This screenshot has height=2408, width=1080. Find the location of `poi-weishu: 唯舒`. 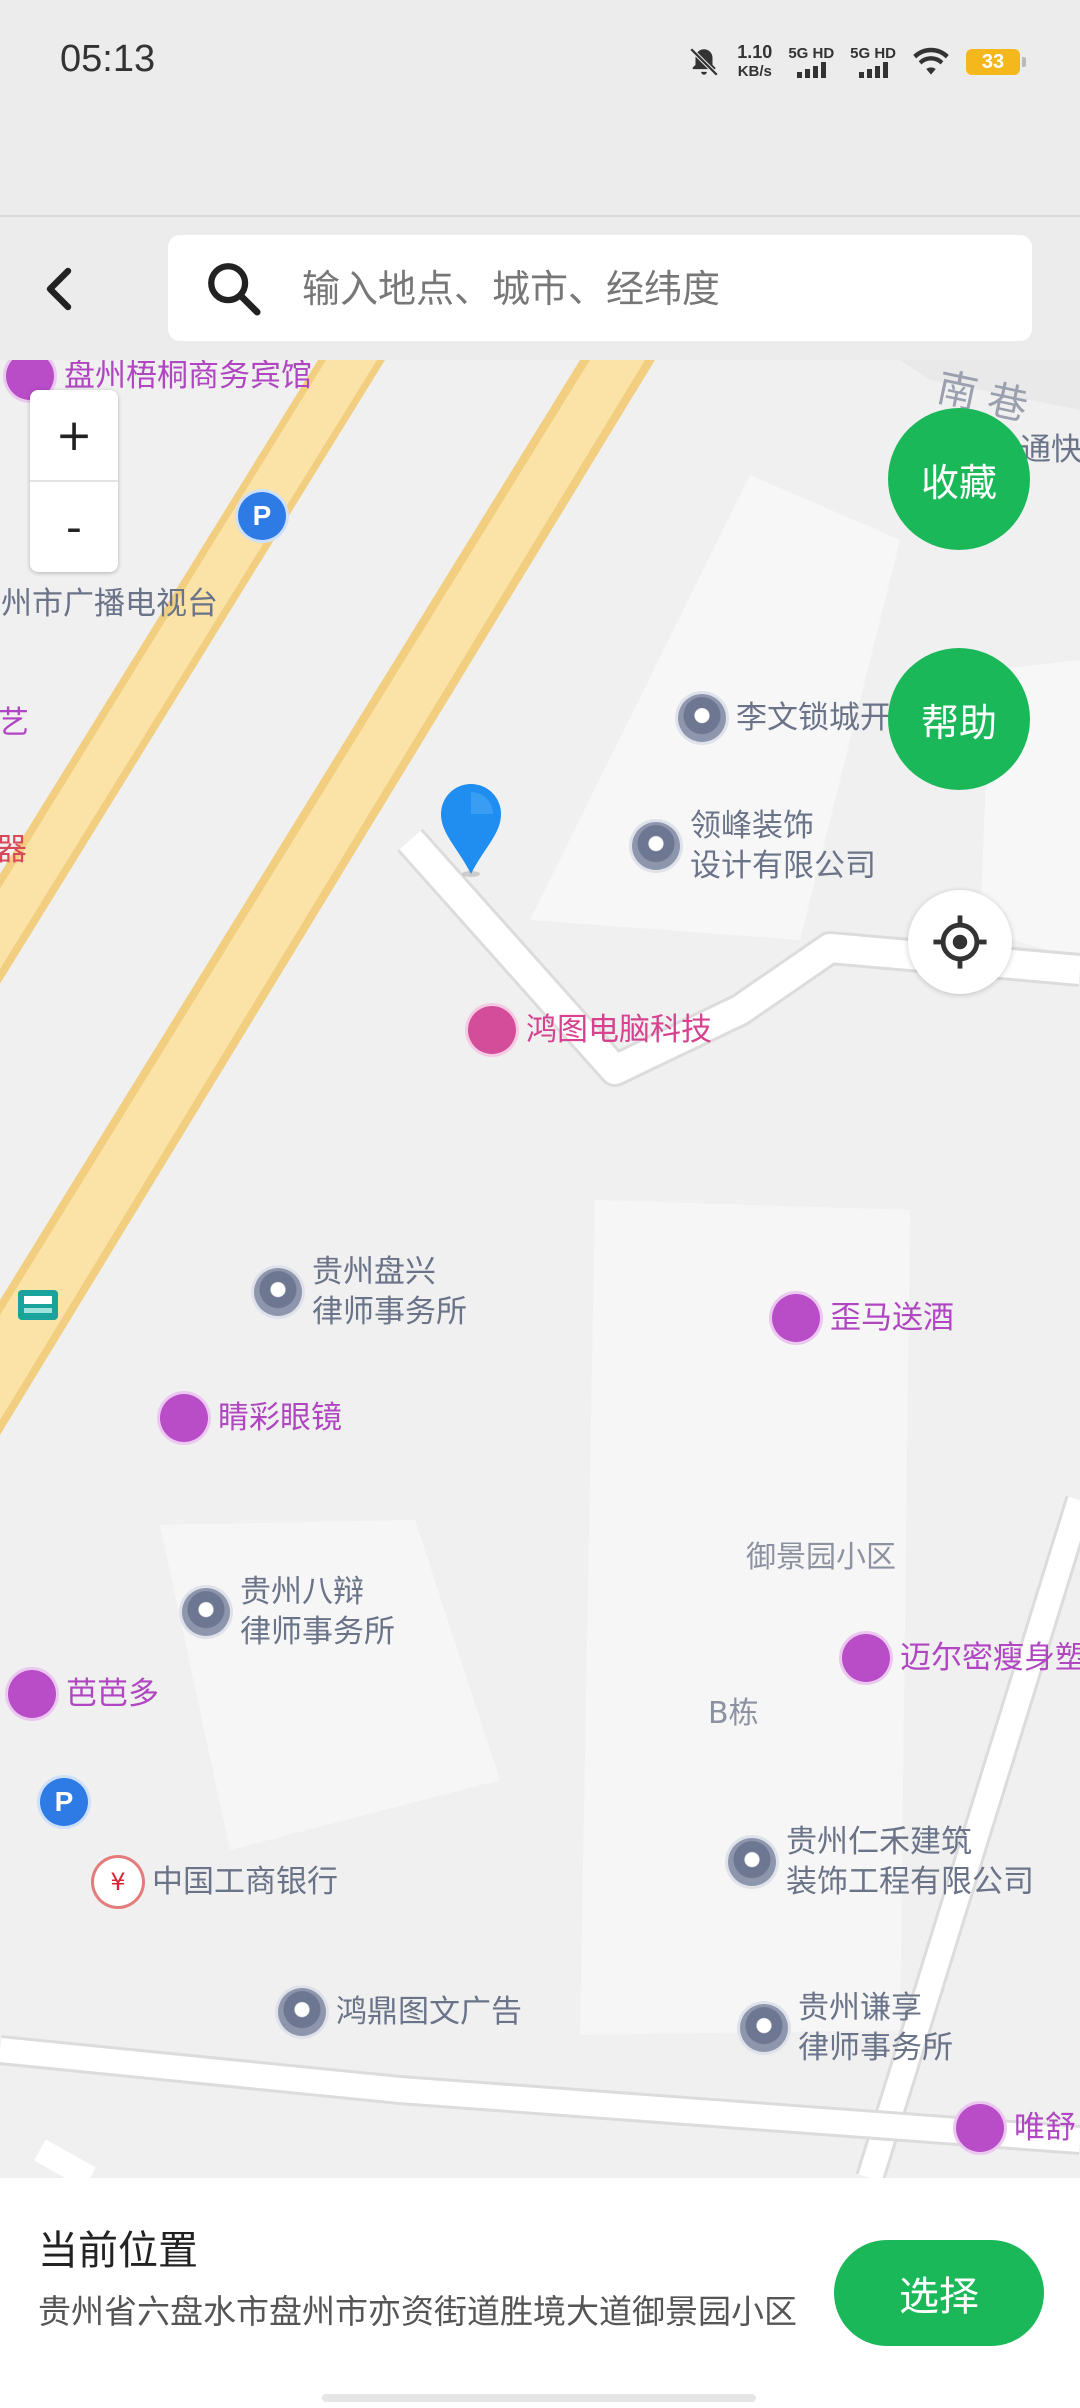

poi-weishu: 唯舒 is located at coordinates (1016, 2128).